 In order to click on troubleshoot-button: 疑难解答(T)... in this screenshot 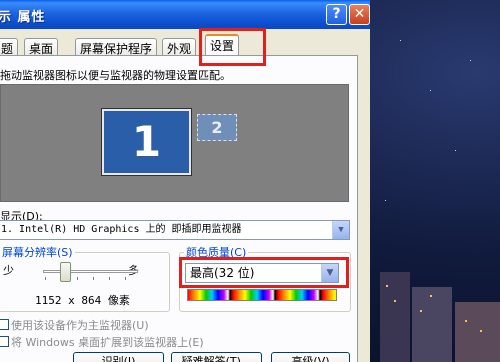, I will do `click(216, 357)`.